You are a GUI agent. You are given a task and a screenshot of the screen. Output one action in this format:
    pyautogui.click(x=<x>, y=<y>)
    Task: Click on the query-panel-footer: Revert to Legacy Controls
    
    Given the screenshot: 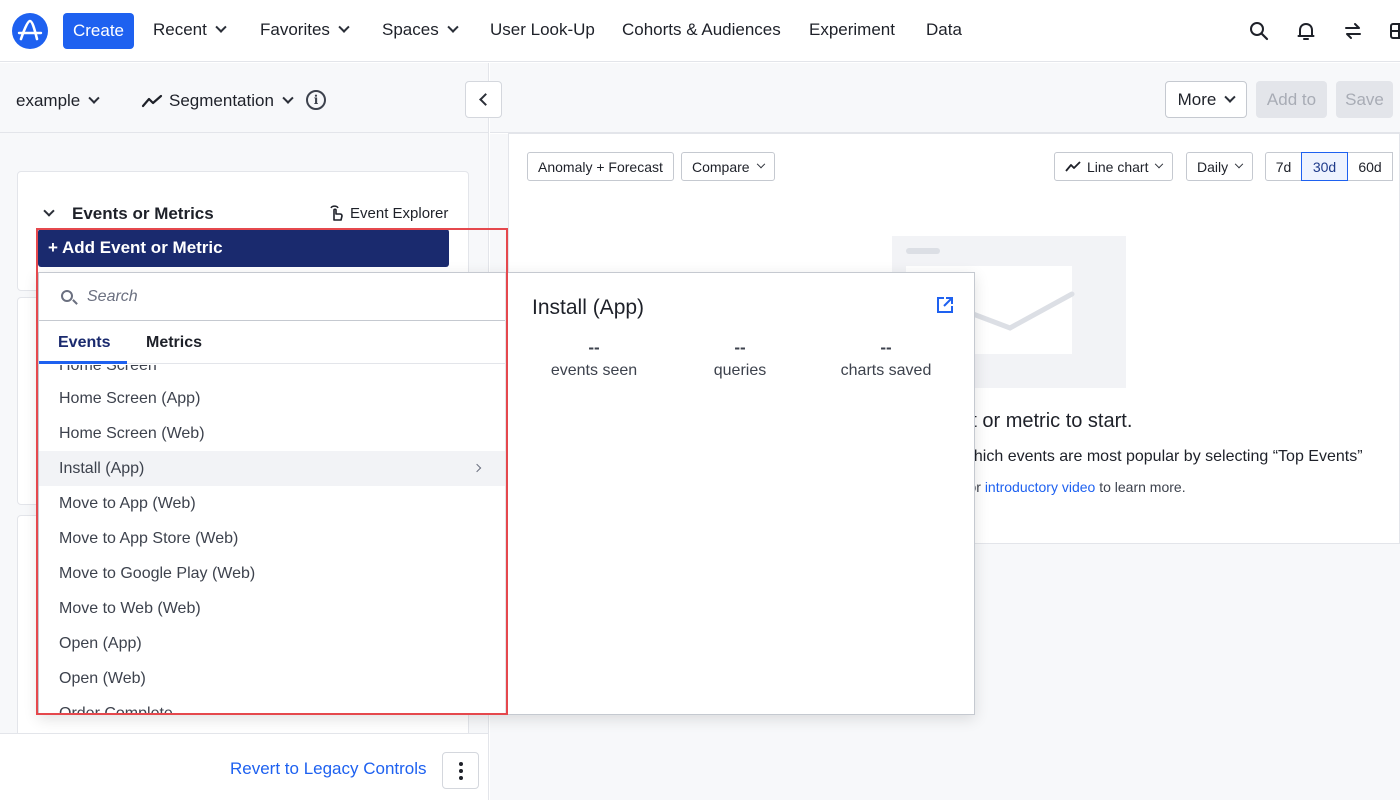 What is the action you would take?
    pyautogui.click(x=244, y=766)
    